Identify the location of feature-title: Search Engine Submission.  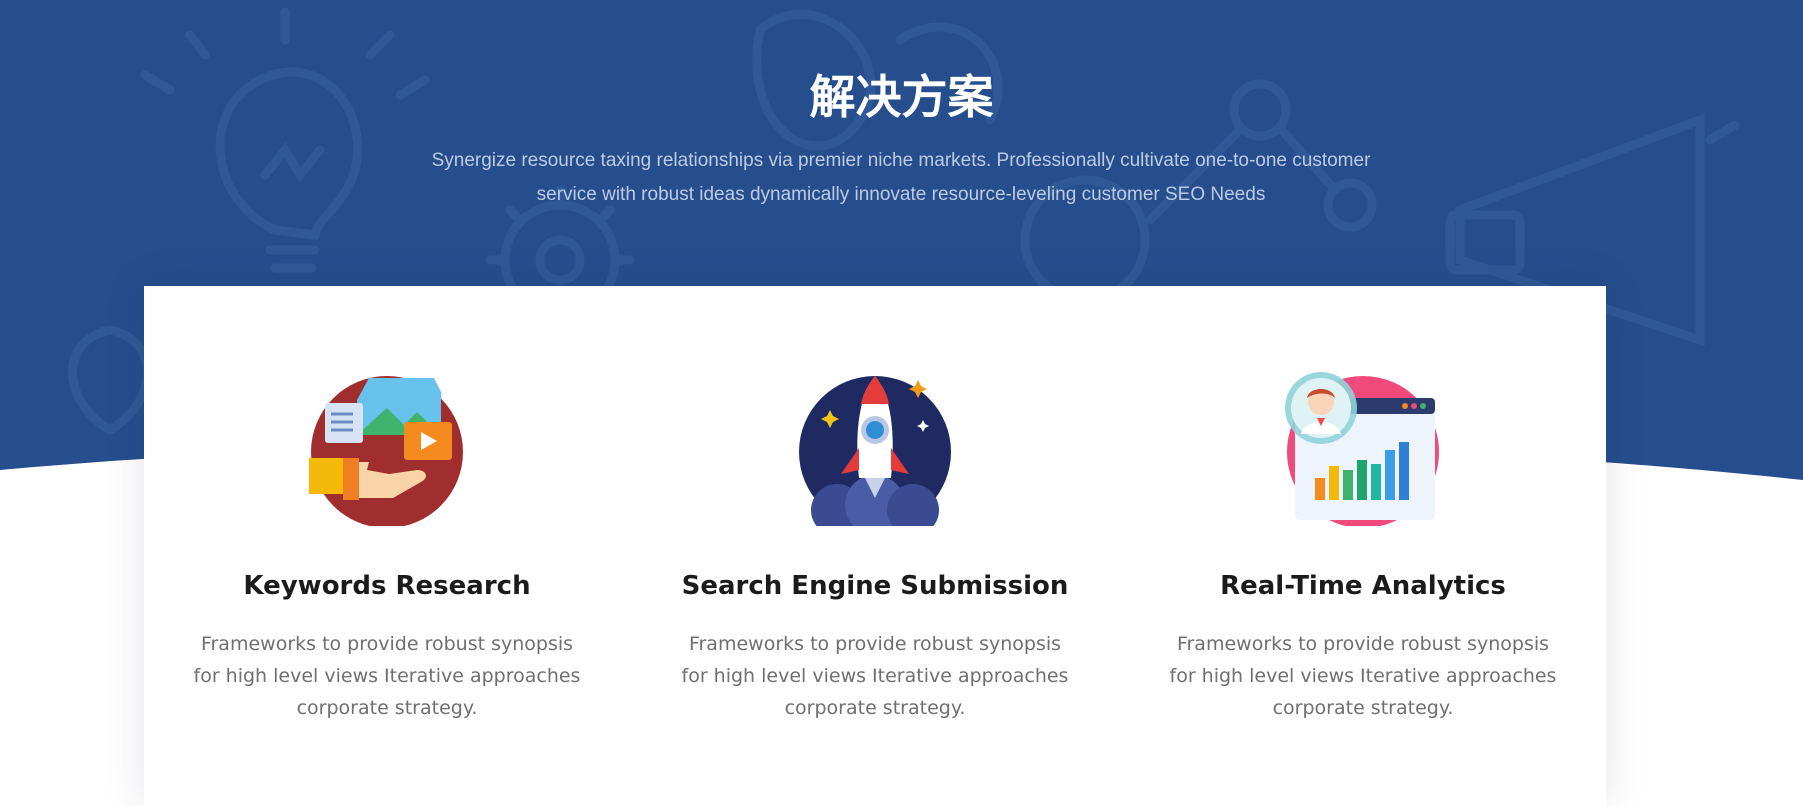
(875, 586).